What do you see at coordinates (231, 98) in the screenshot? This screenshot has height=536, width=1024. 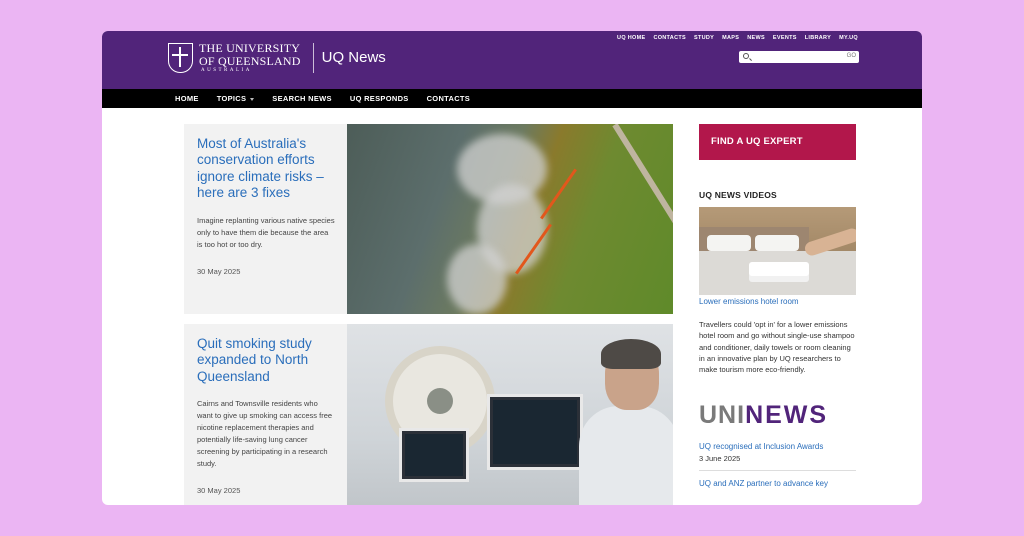 I see `nav-item-topics-label: TOPICS` at bounding box center [231, 98].